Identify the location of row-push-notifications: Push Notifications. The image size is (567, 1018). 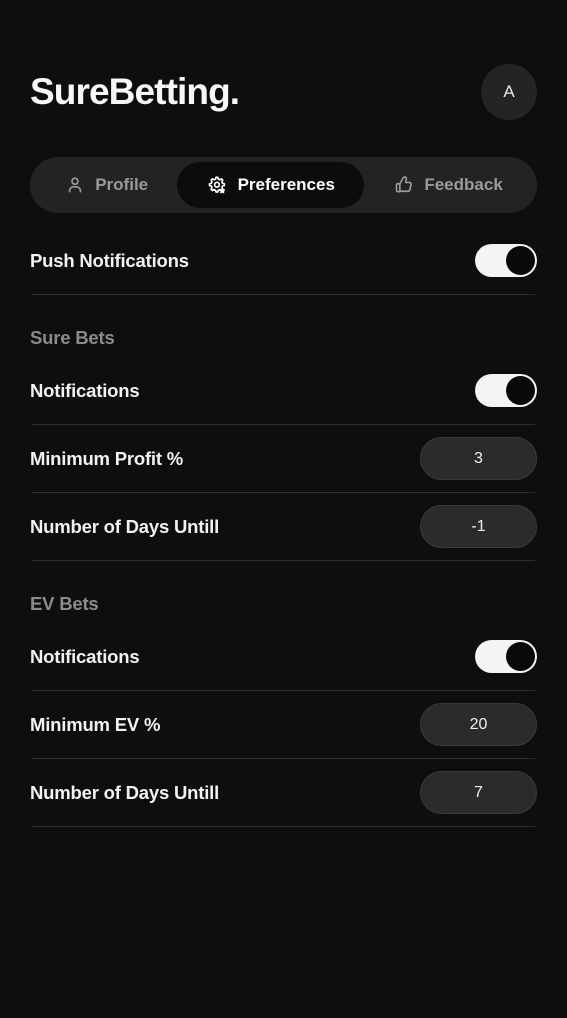
(283, 260).